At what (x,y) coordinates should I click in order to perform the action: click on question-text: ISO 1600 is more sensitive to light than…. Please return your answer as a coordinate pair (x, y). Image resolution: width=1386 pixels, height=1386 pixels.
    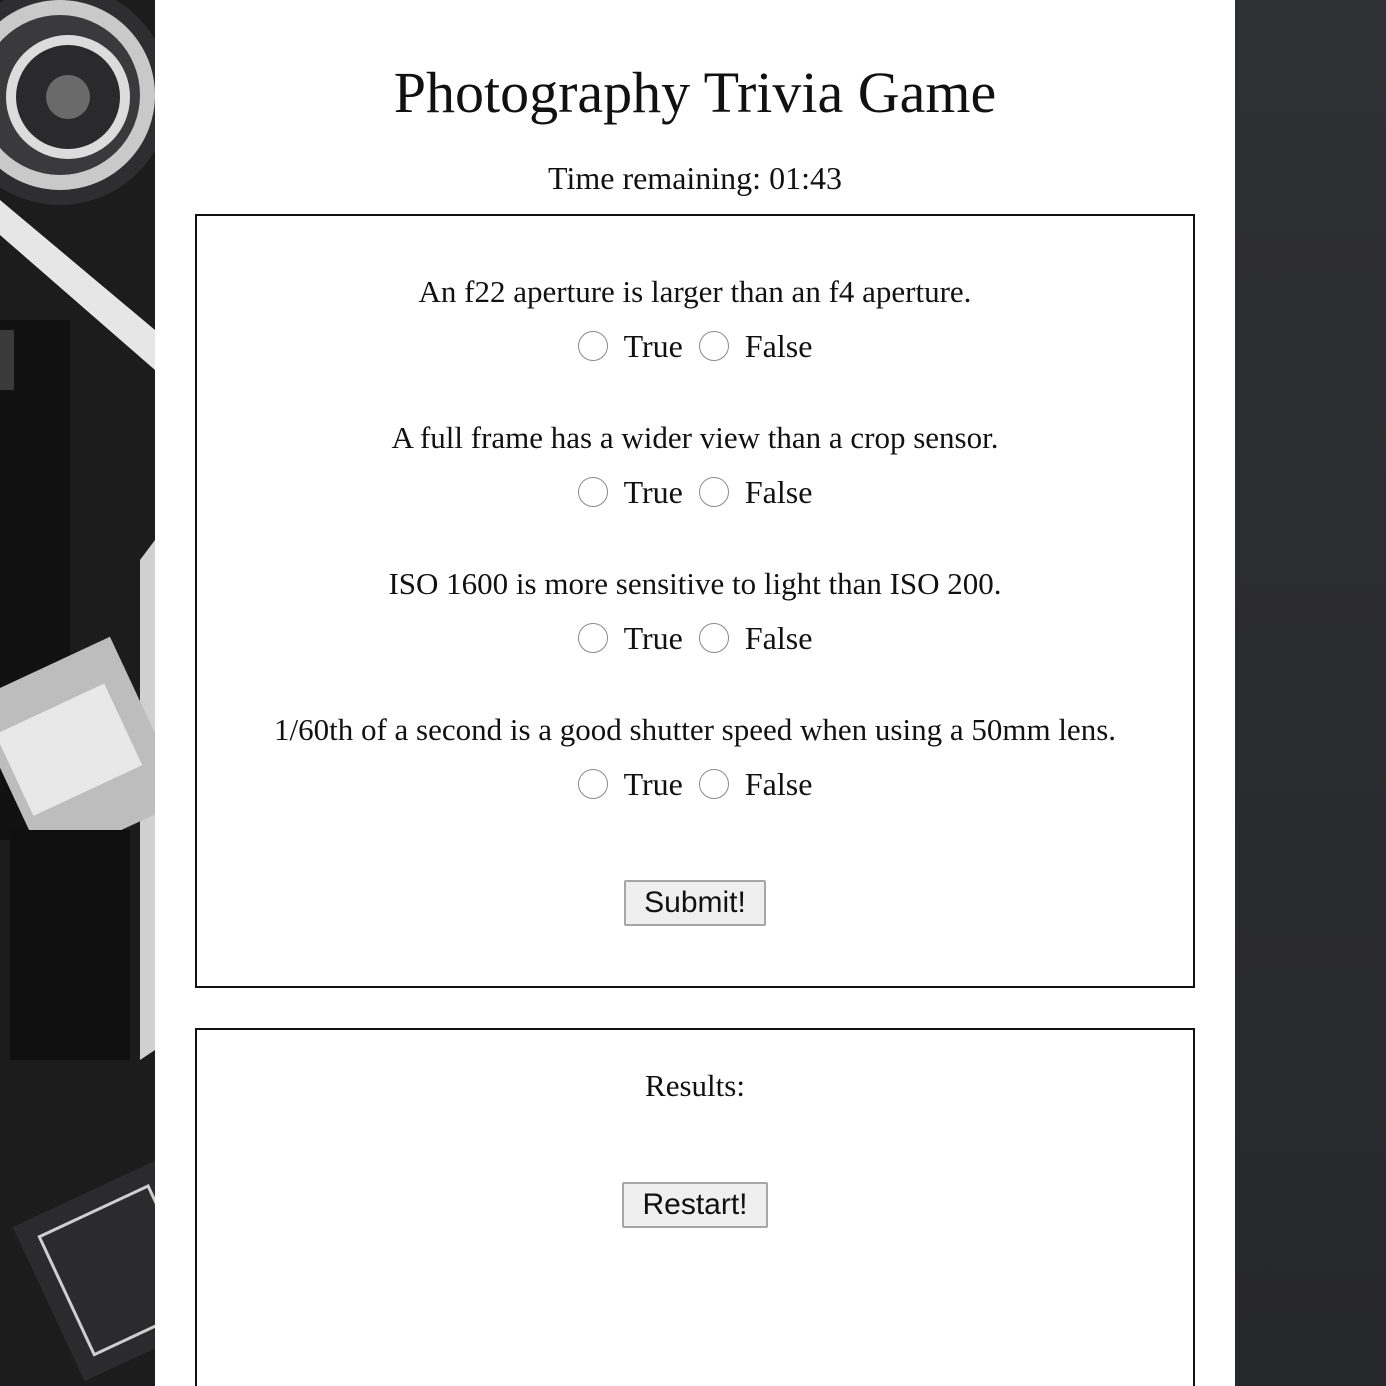
    Looking at the image, I should click on (695, 583).